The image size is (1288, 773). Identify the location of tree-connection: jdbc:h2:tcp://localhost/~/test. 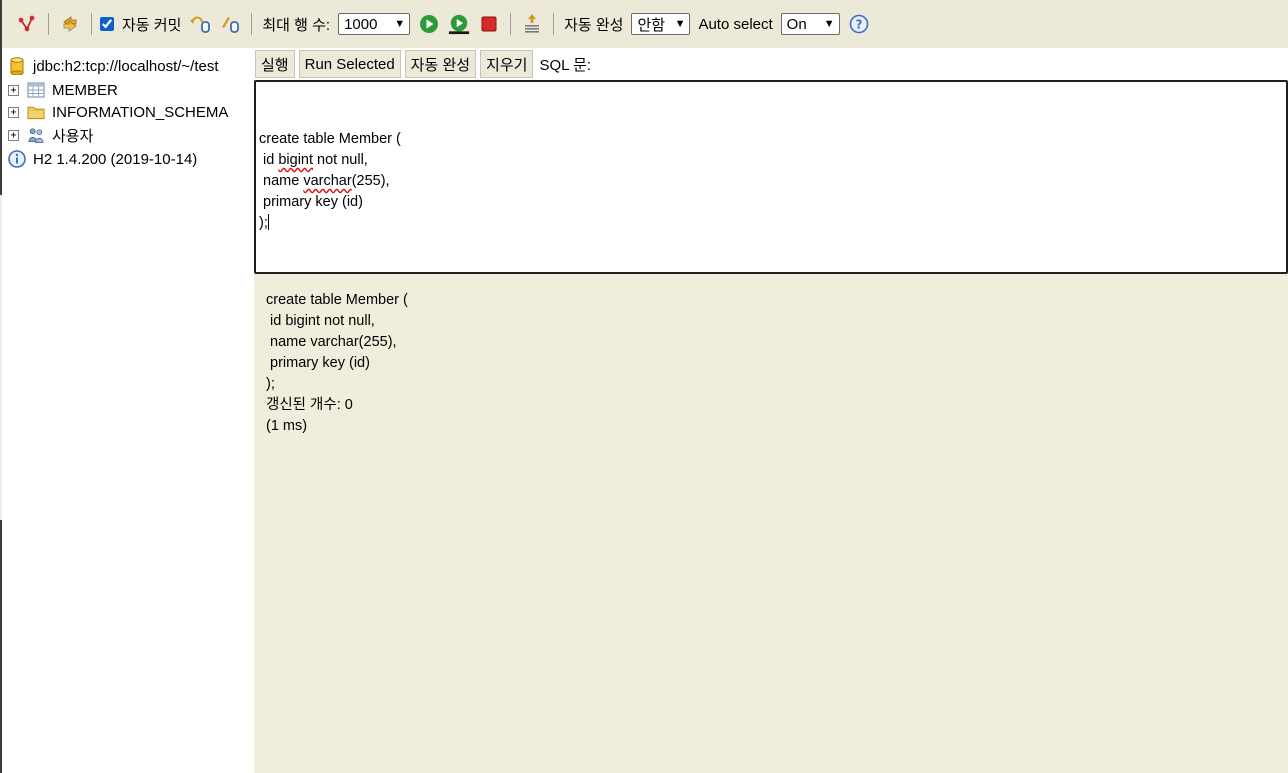
(113, 66).